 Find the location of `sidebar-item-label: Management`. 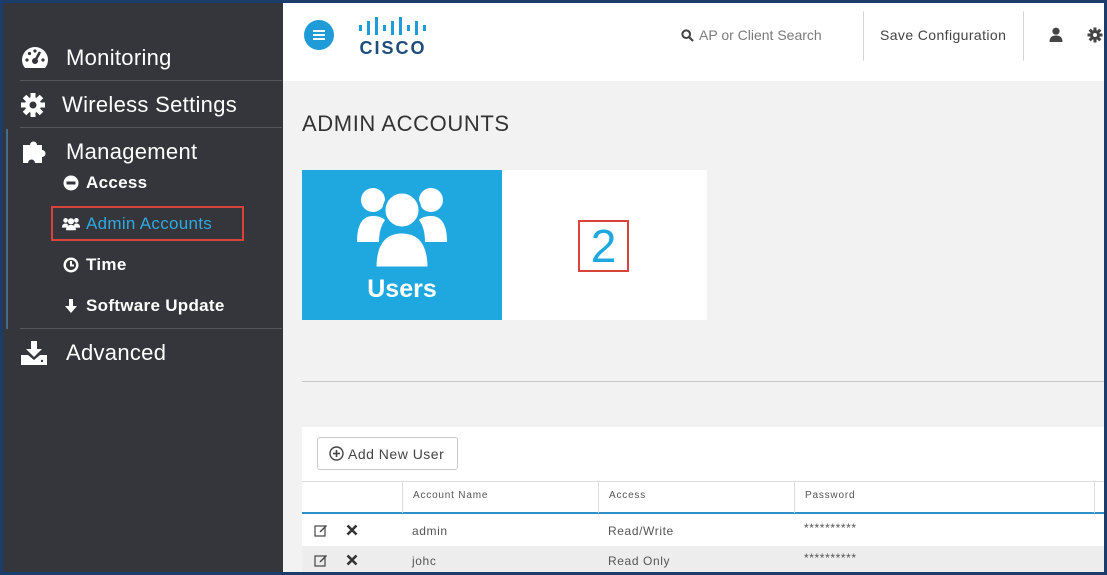

sidebar-item-label: Management is located at coordinates (132, 151).